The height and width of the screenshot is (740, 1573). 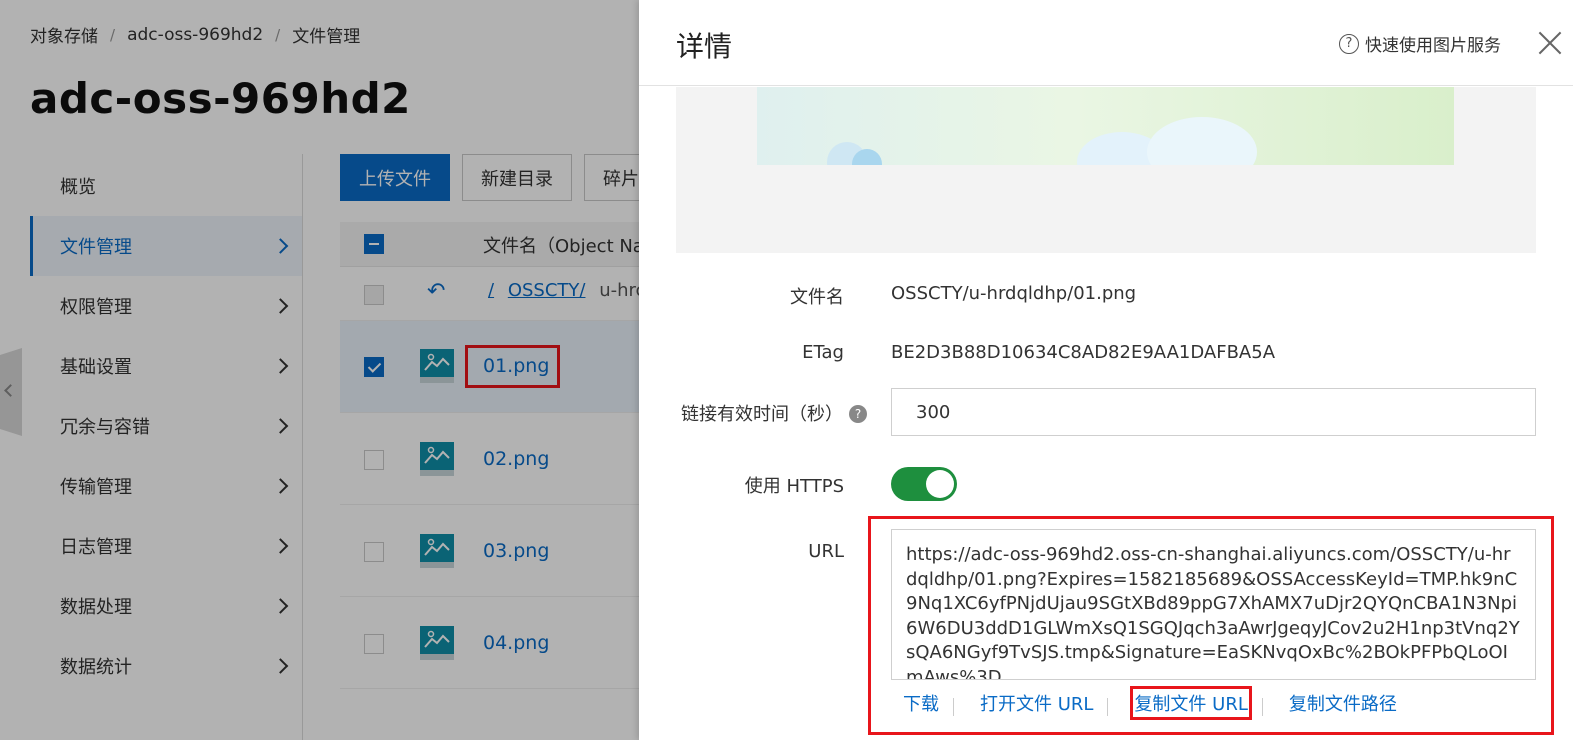 I want to click on quick-image-service-link: ? 快速使用图片服务, so click(x=1420, y=43).